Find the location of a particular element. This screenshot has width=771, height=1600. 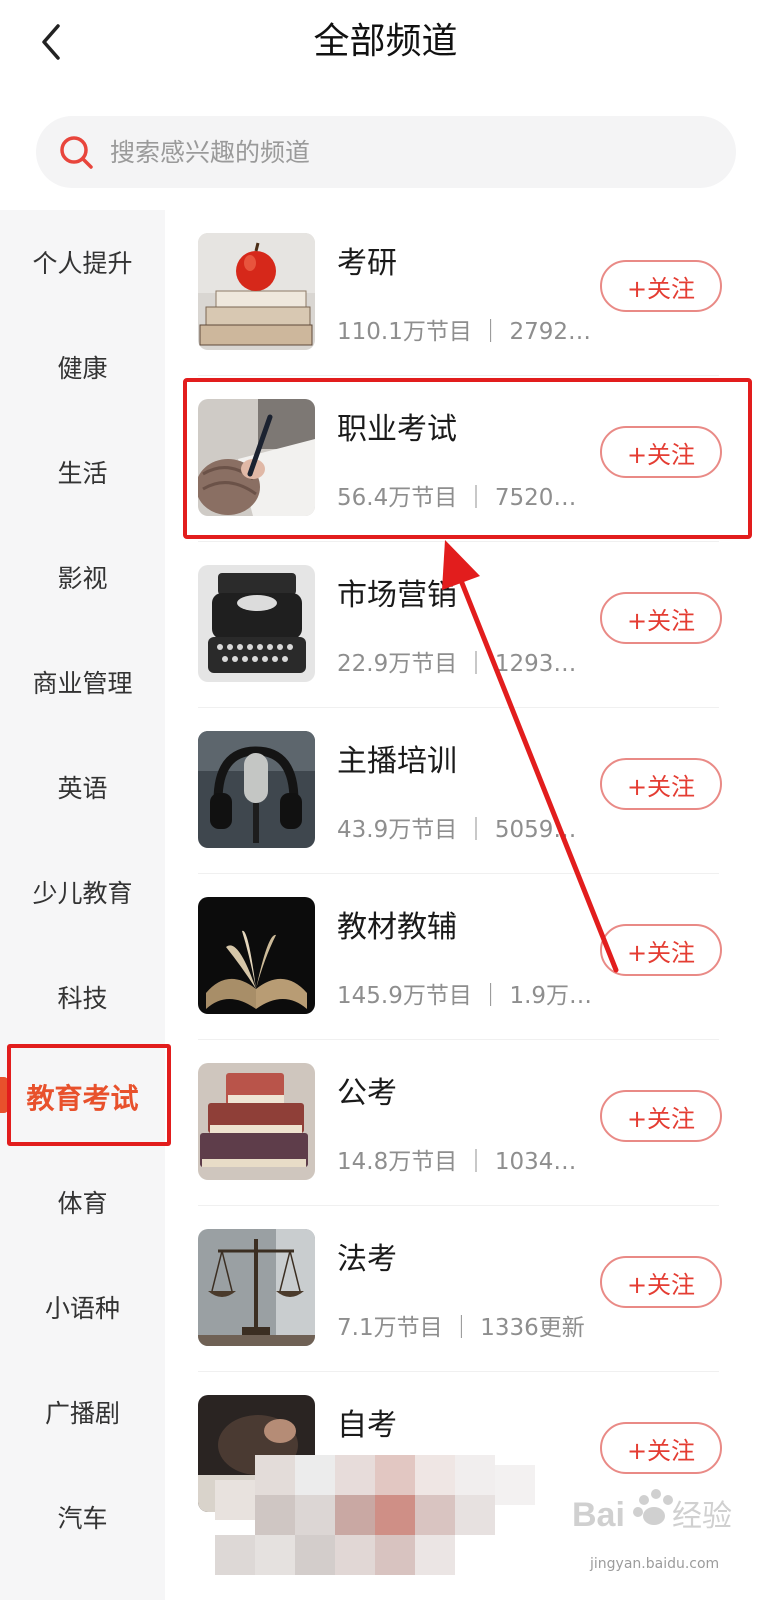

channel-name: 法考 is located at coordinates (367, 1259).